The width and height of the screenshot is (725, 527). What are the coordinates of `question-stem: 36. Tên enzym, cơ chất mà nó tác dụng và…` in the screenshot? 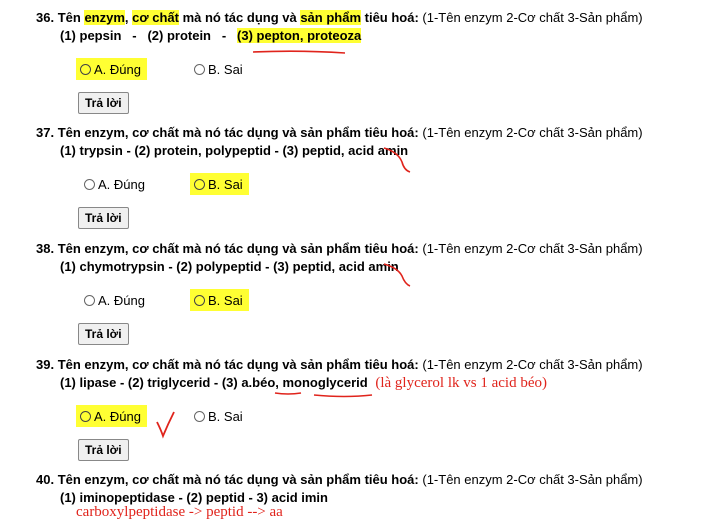 It's located at (339, 17).